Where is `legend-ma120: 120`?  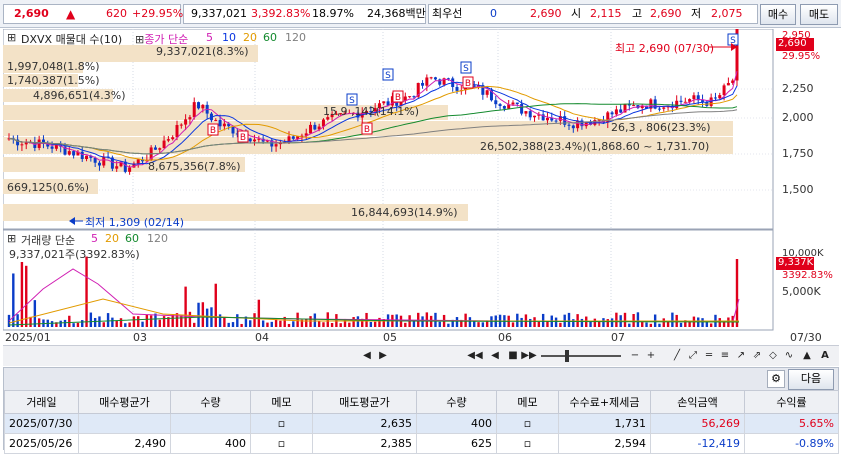 legend-ma120: 120 is located at coordinates (295, 37).